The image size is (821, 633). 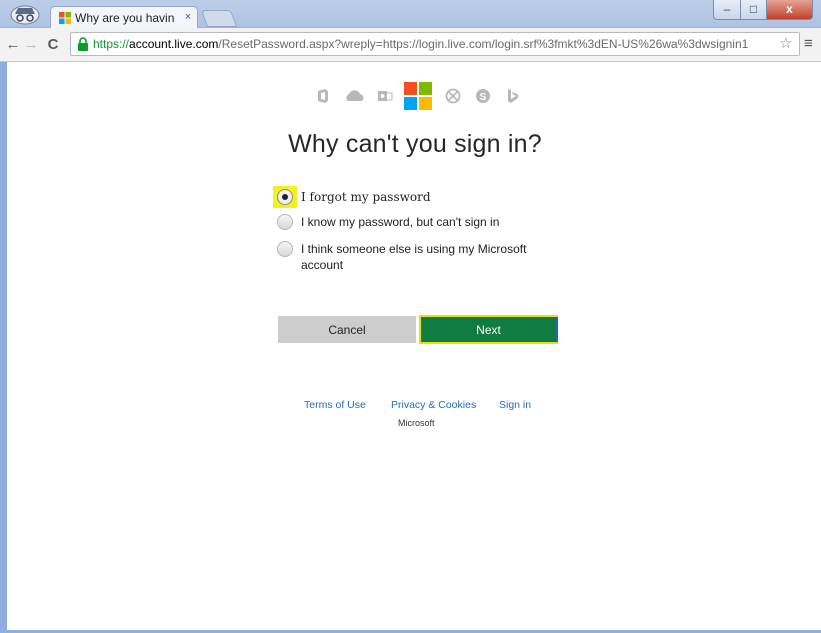 I want to click on microsoft-logo, so click(x=418, y=96).